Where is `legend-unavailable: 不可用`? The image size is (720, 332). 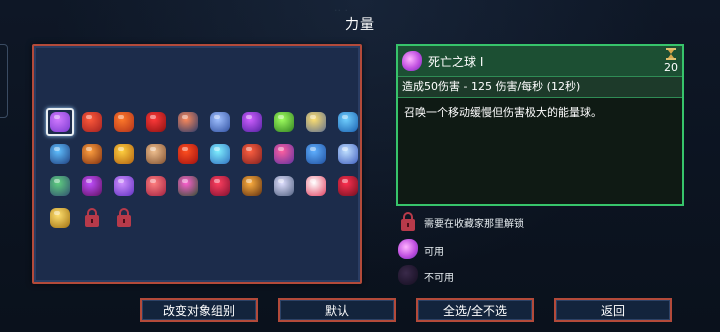 legend-unavailable: 不可用 is located at coordinates (426, 276).